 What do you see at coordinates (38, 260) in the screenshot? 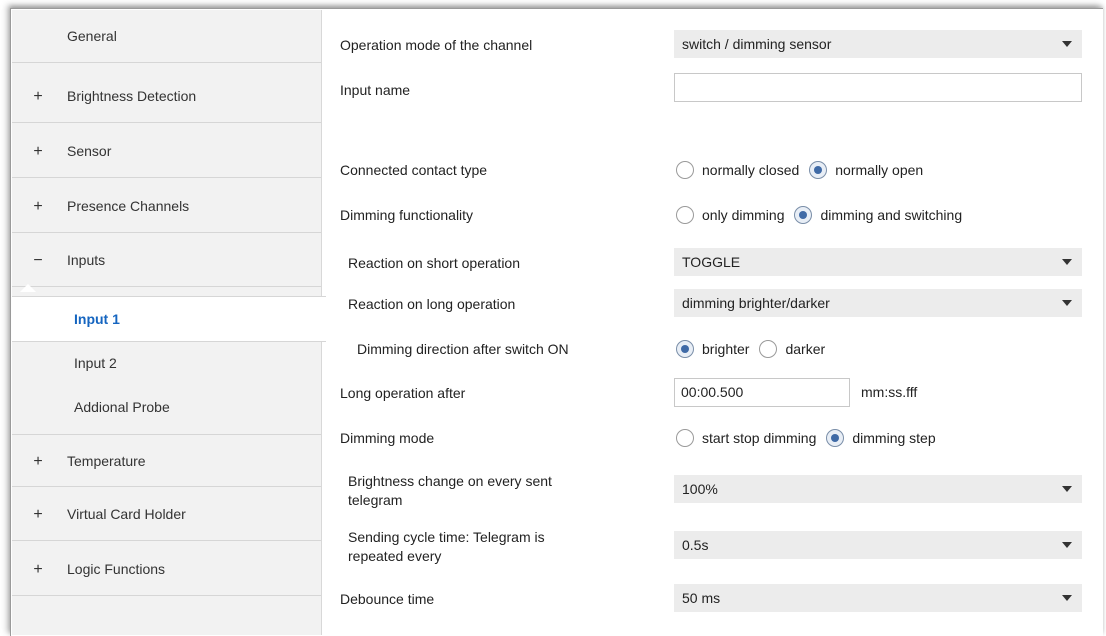
I see `collapse-icon: −` at bounding box center [38, 260].